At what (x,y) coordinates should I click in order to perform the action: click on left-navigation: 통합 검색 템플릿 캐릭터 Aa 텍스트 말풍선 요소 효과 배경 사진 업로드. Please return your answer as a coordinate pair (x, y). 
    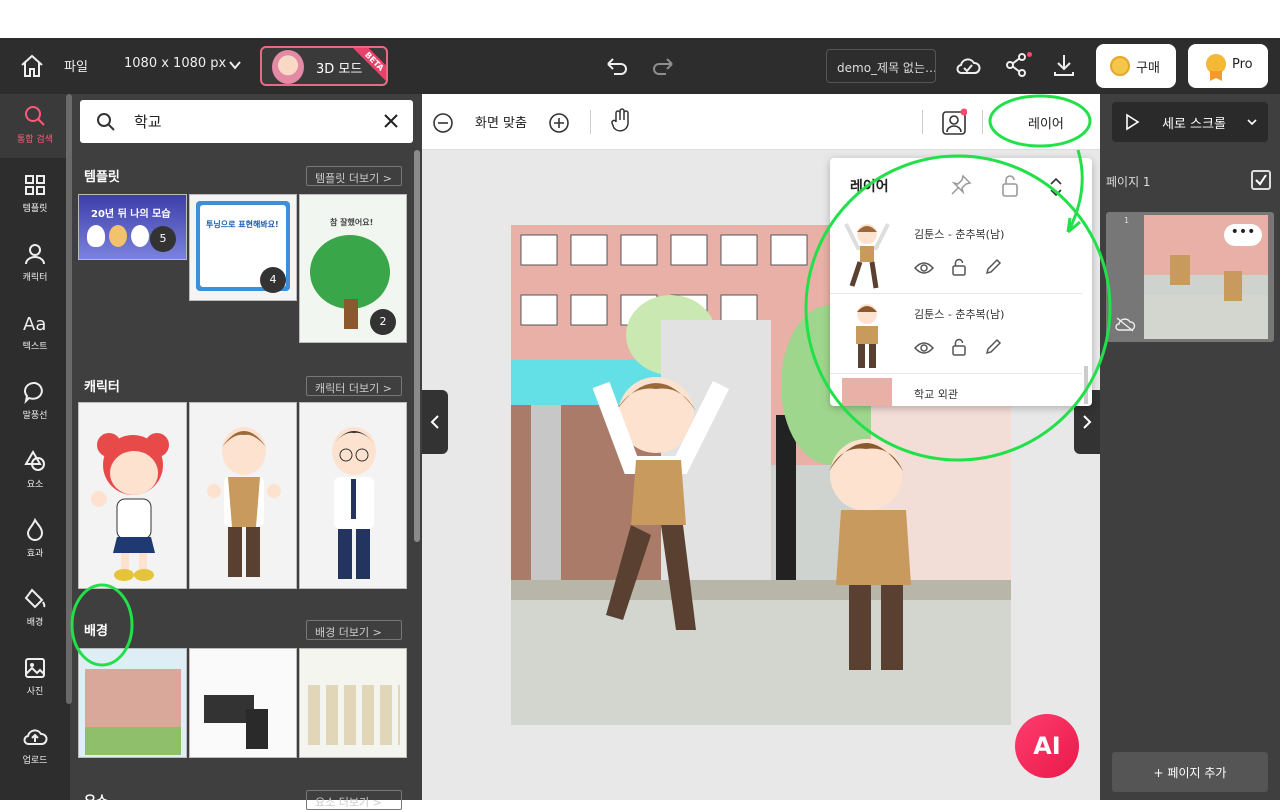
    Looking at the image, I should click on (35, 447).